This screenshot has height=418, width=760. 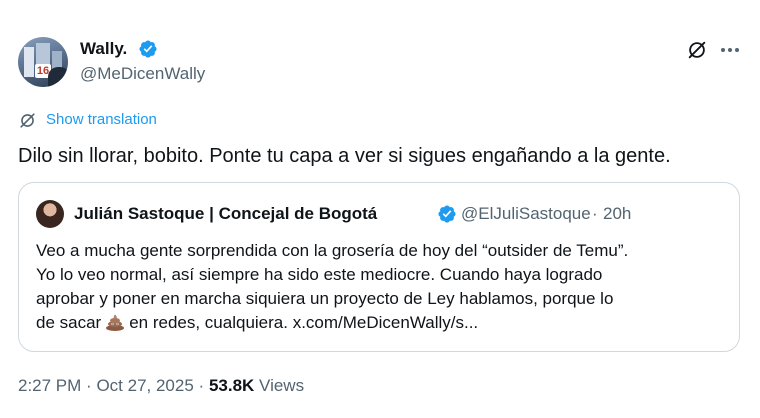 What do you see at coordinates (142, 74) in the screenshot?
I see `author-handle: @MeDicenWally` at bounding box center [142, 74].